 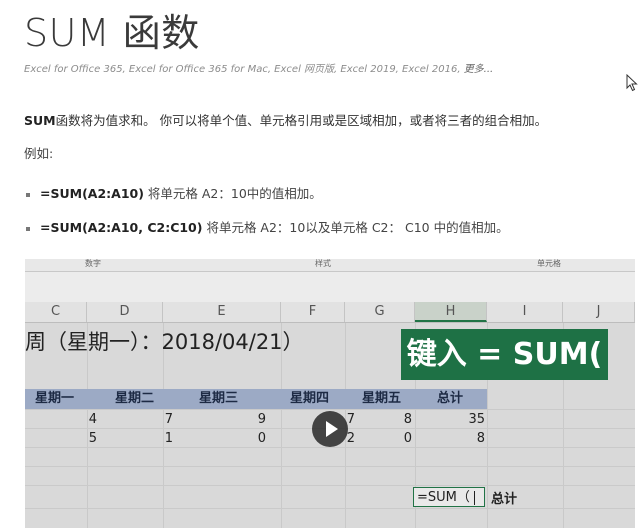 I want to click on header-cell: 星期五, so click(x=382, y=398).